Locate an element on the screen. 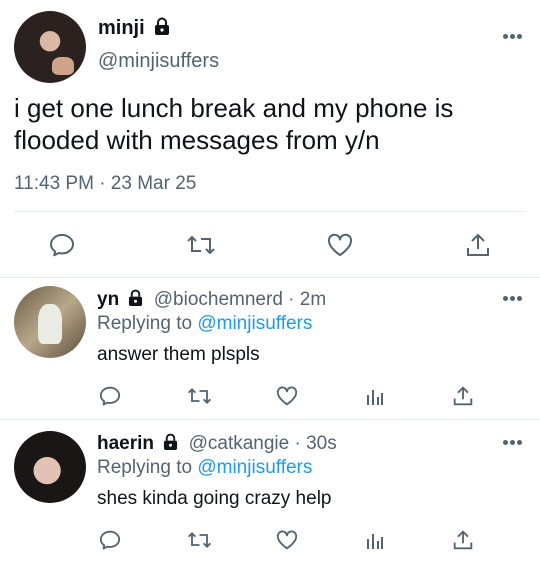 The height and width of the screenshot is (564, 540). reply-header: yn @biochemnerd · 2m is located at coordinates (211, 300).